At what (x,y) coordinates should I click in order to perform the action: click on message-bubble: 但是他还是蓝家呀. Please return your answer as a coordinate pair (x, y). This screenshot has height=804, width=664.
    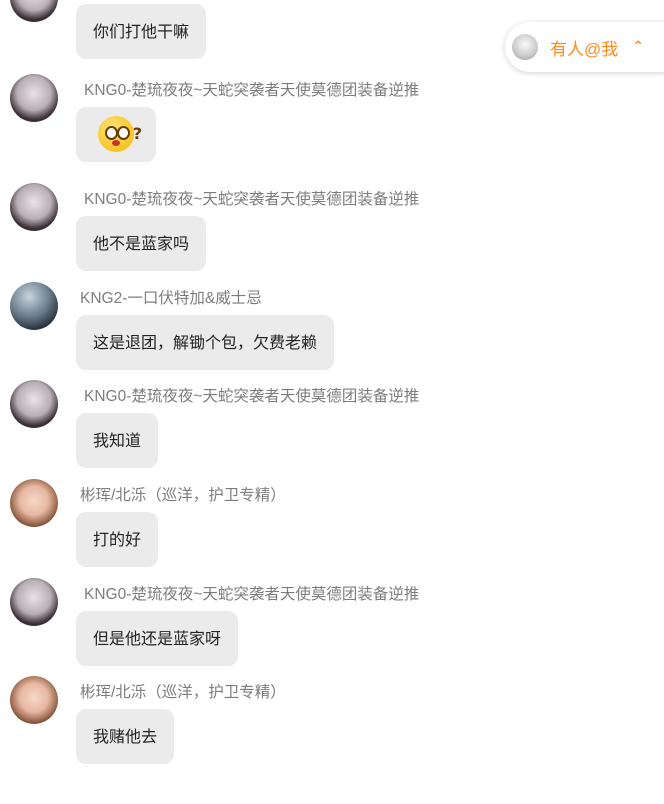
    Looking at the image, I should click on (157, 638).